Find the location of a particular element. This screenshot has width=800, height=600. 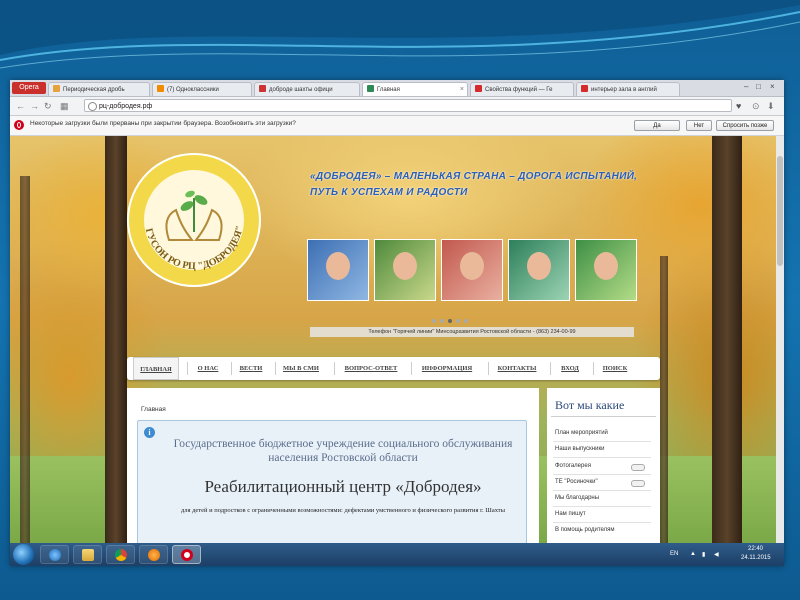

opera-taskbar-icon is located at coordinates (186, 554).